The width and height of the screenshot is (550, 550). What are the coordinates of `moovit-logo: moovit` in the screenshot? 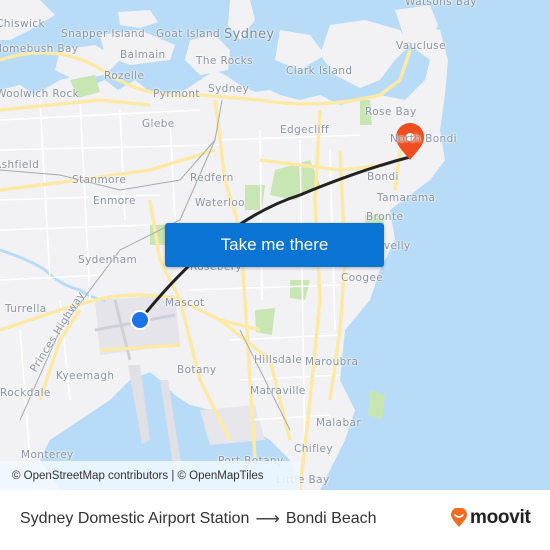 It's located at (490, 518).